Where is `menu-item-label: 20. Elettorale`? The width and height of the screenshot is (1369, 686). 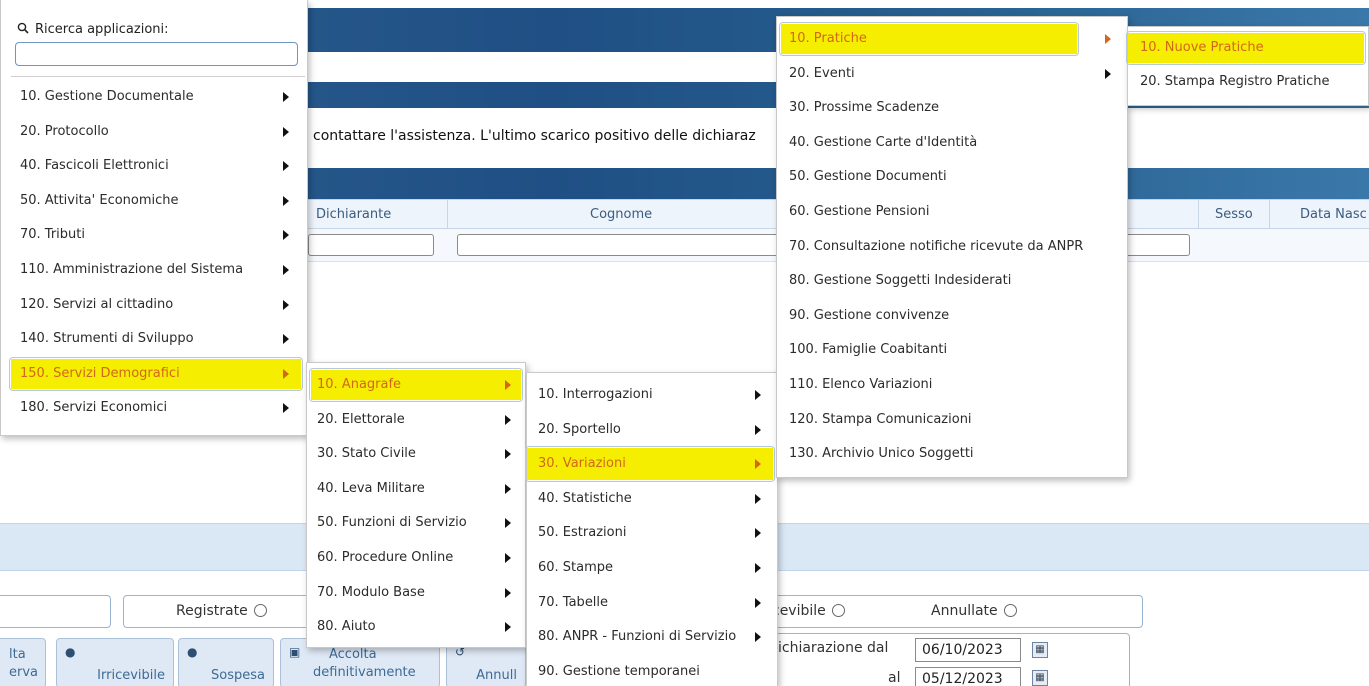 menu-item-label: 20. Elettorale is located at coordinates (361, 419).